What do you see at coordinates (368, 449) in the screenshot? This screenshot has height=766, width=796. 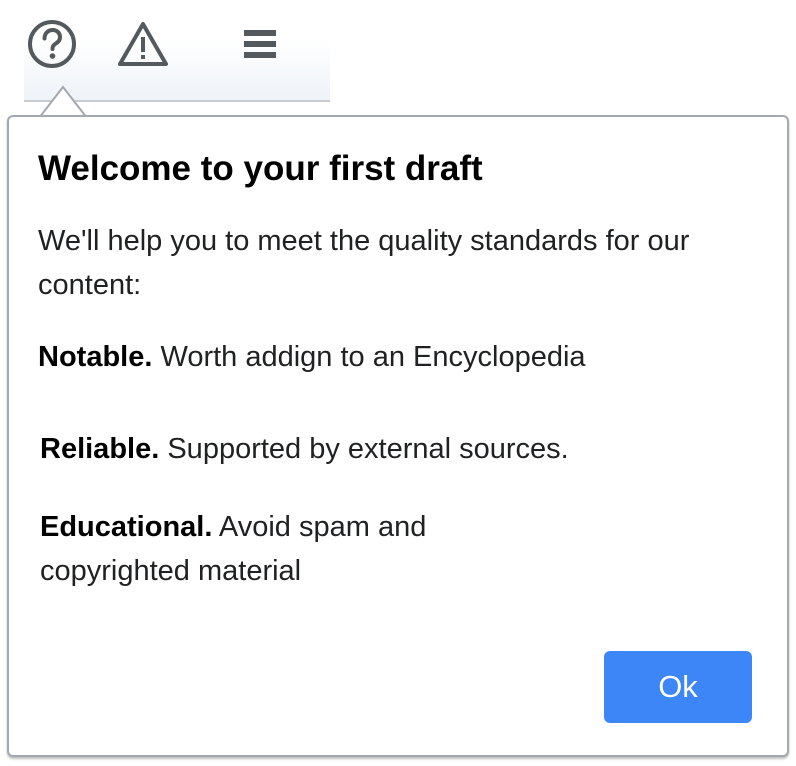 I see `item-text: Supported by external sources.` at bounding box center [368, 449].